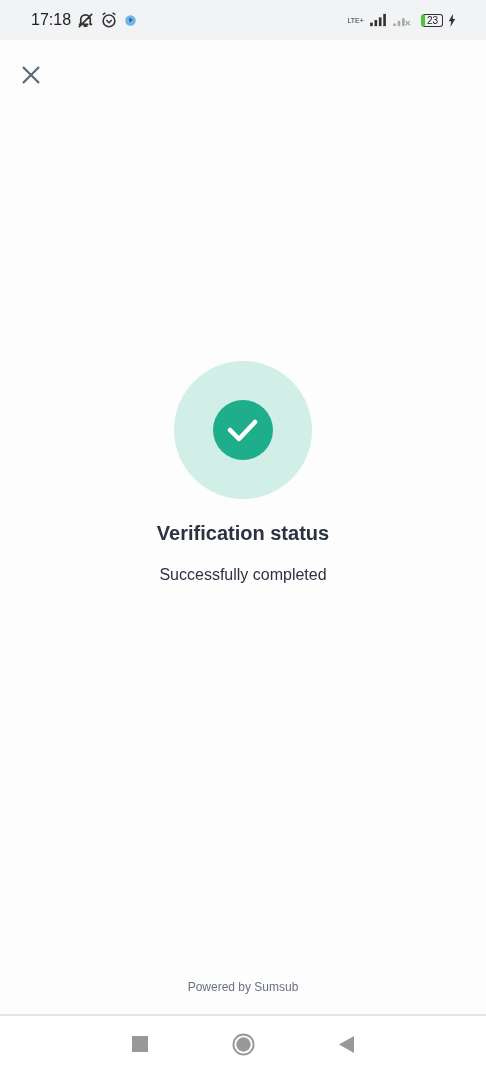 The width and height of the screenshot is (486, 1080). I want to click on status-message: Successfully completed, so click(243, 575).